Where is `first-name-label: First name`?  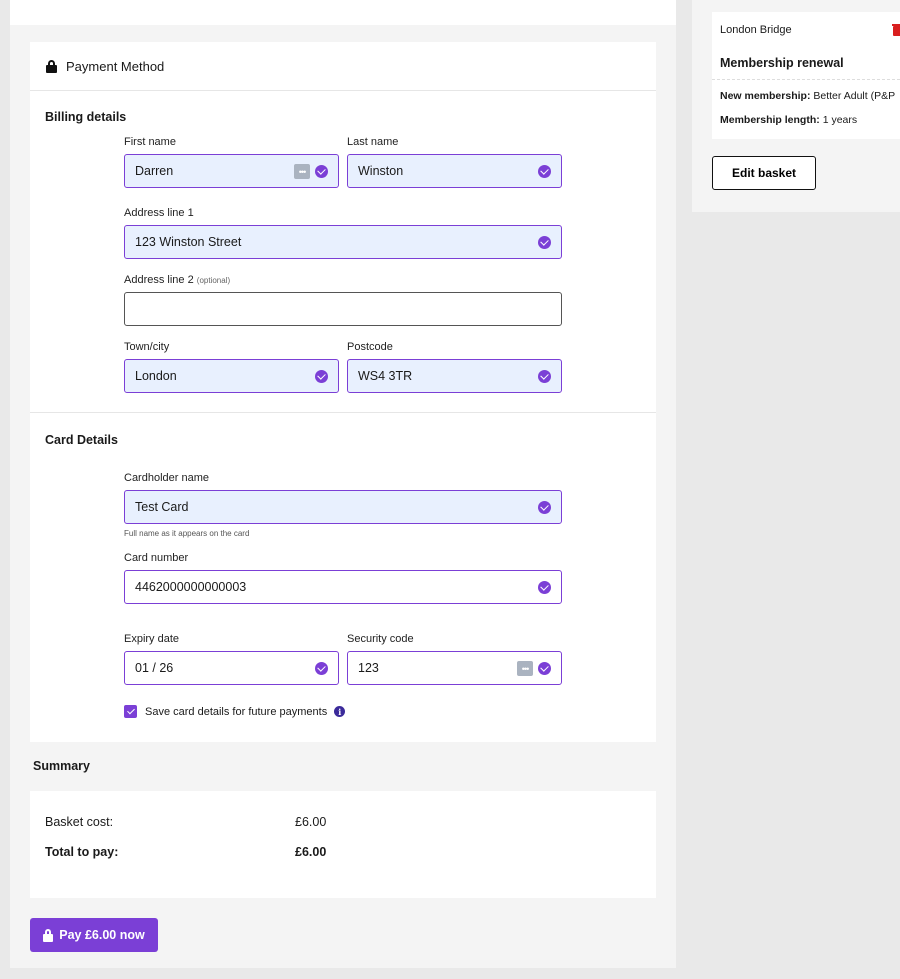 first-name-label: First name is located at coordinates (150, 142).